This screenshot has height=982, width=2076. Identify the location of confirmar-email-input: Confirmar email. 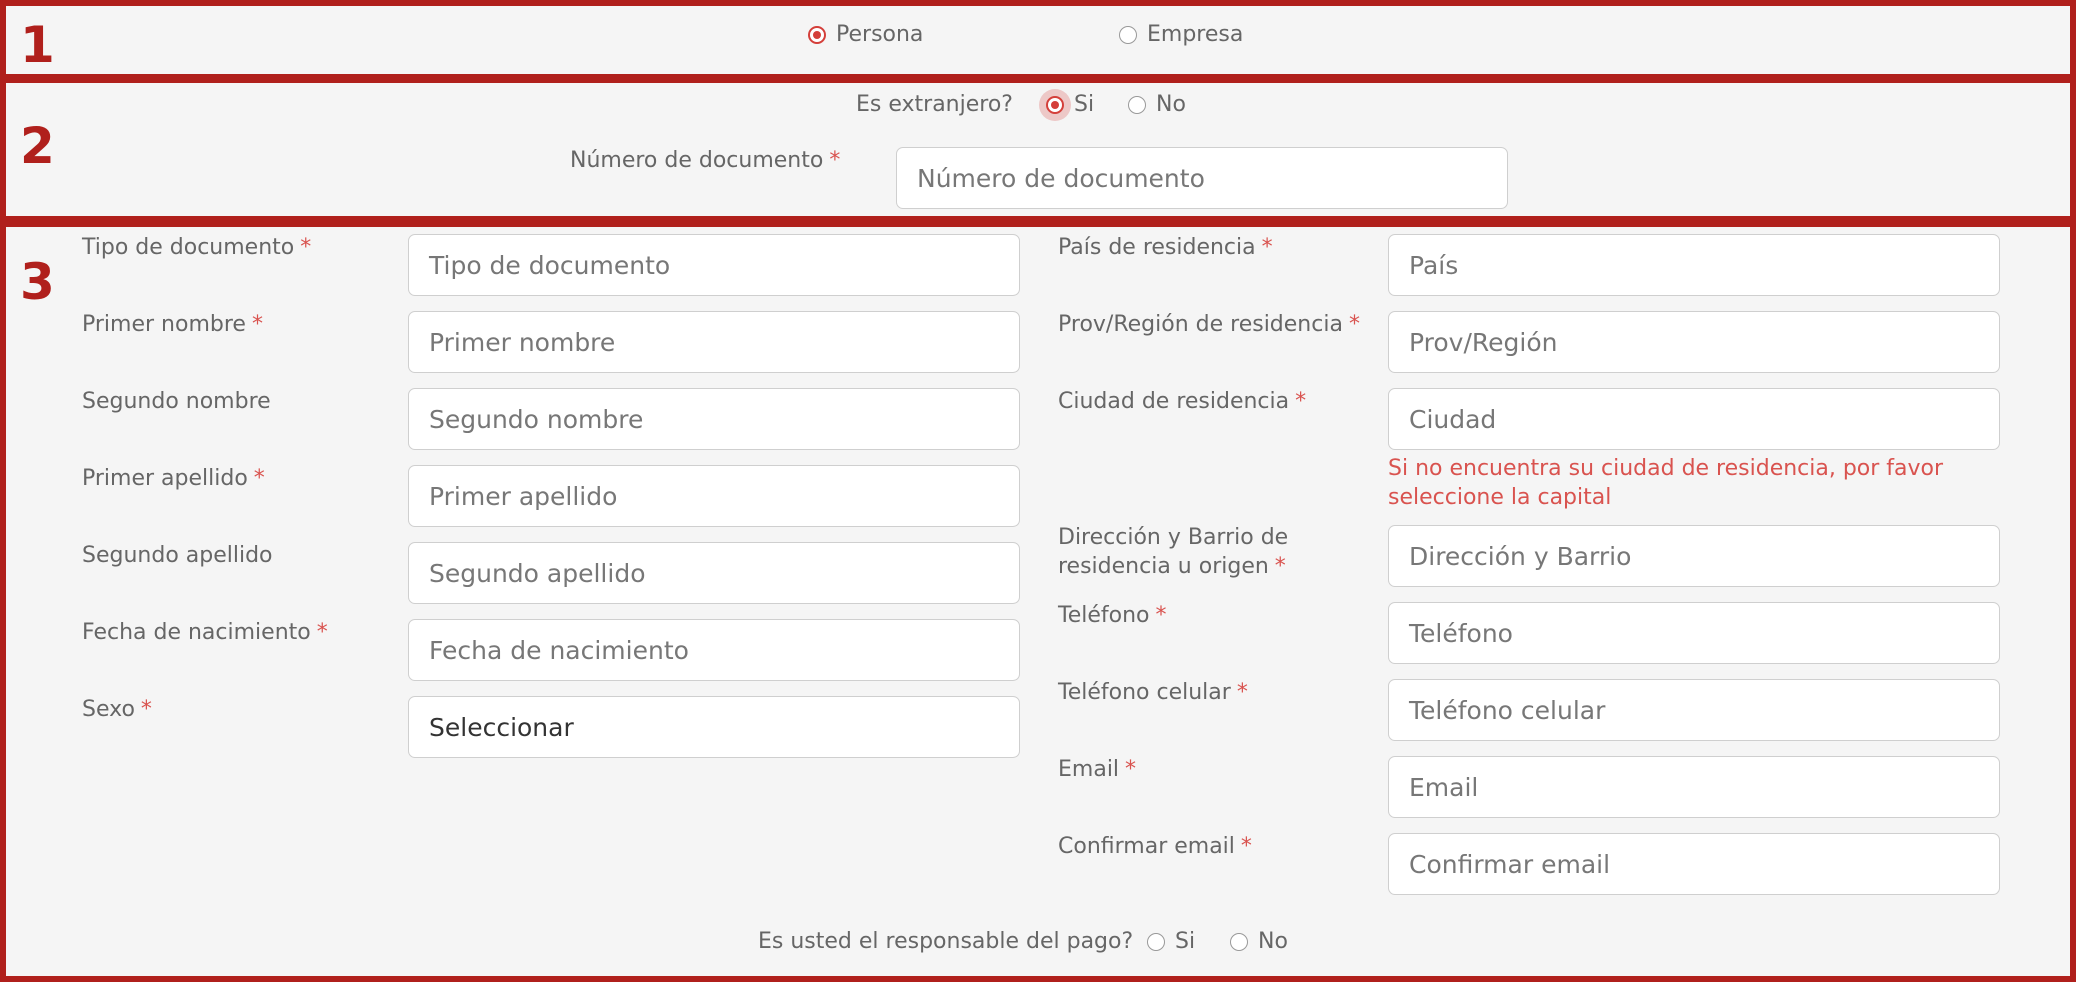
(1694, 864).